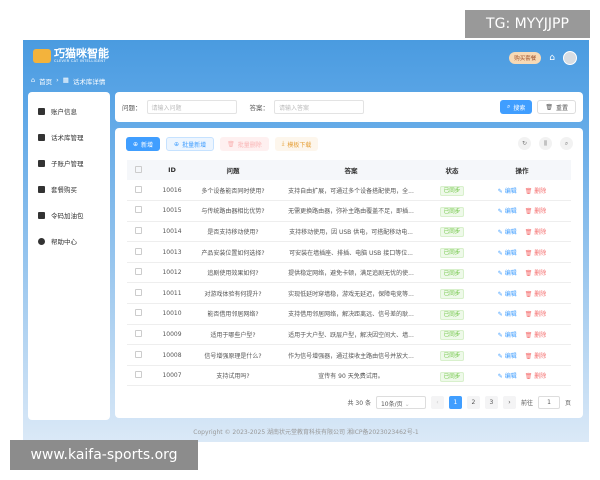 The width and height of the screenshot is (600, 480). What do you see at coordinates (319, 107) in the screenshot?
I see `answer-input: 请输入答案` at bounding box center [319, 107].